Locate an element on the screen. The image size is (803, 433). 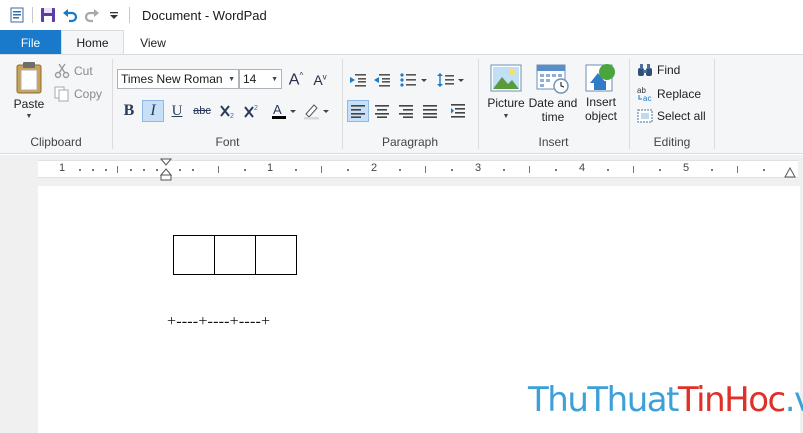
customize-qat-icon is located at coordinates (114, 15).